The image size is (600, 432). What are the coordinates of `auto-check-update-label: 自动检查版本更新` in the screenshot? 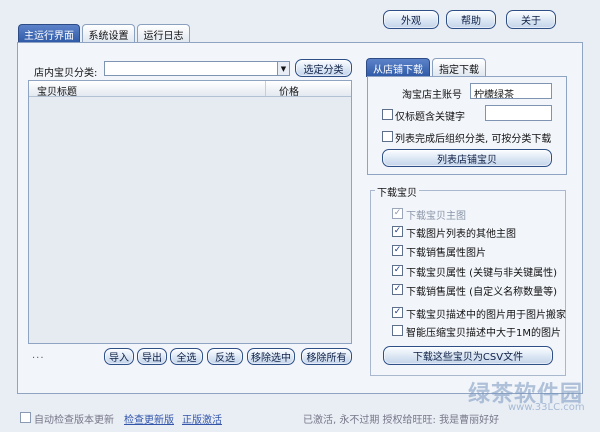 It's located at (74, 420).